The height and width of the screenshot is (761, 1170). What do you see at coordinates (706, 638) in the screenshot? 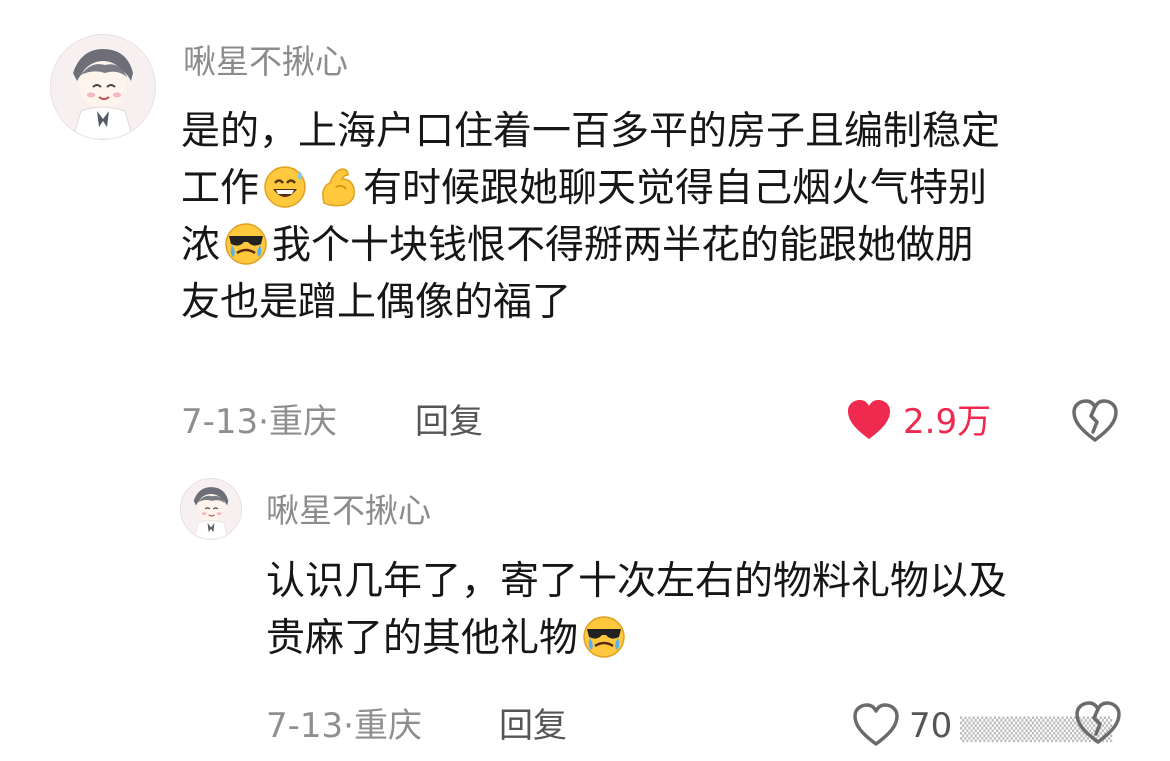
I see `reply-text-line-2: 贵麻了的其他礼物` at bounding box center [706, 638].